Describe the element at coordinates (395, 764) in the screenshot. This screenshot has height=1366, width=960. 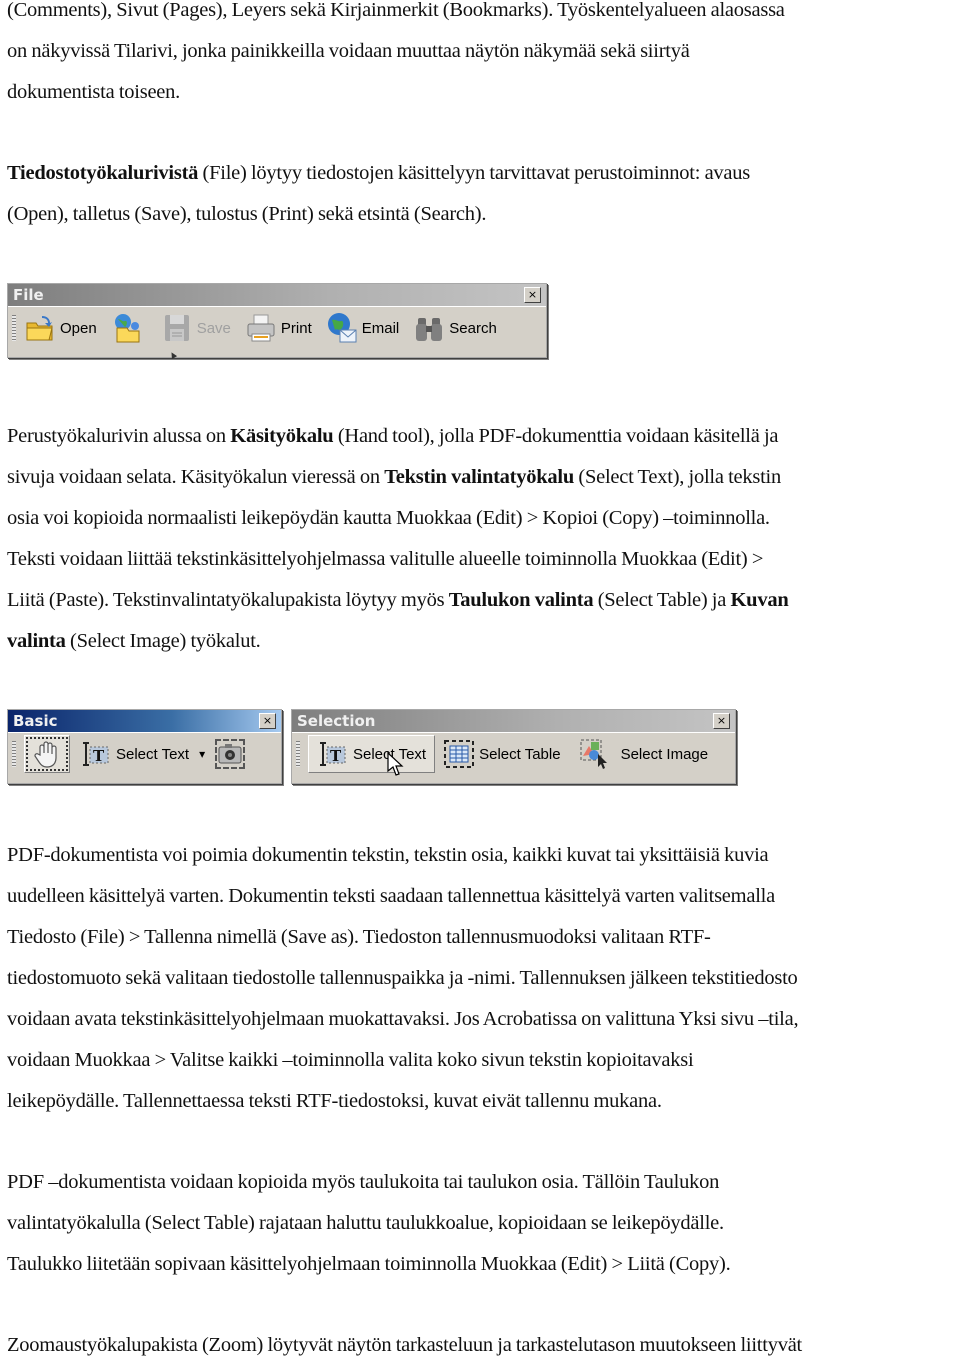
I see `mouse-pointer-icon` at that location.